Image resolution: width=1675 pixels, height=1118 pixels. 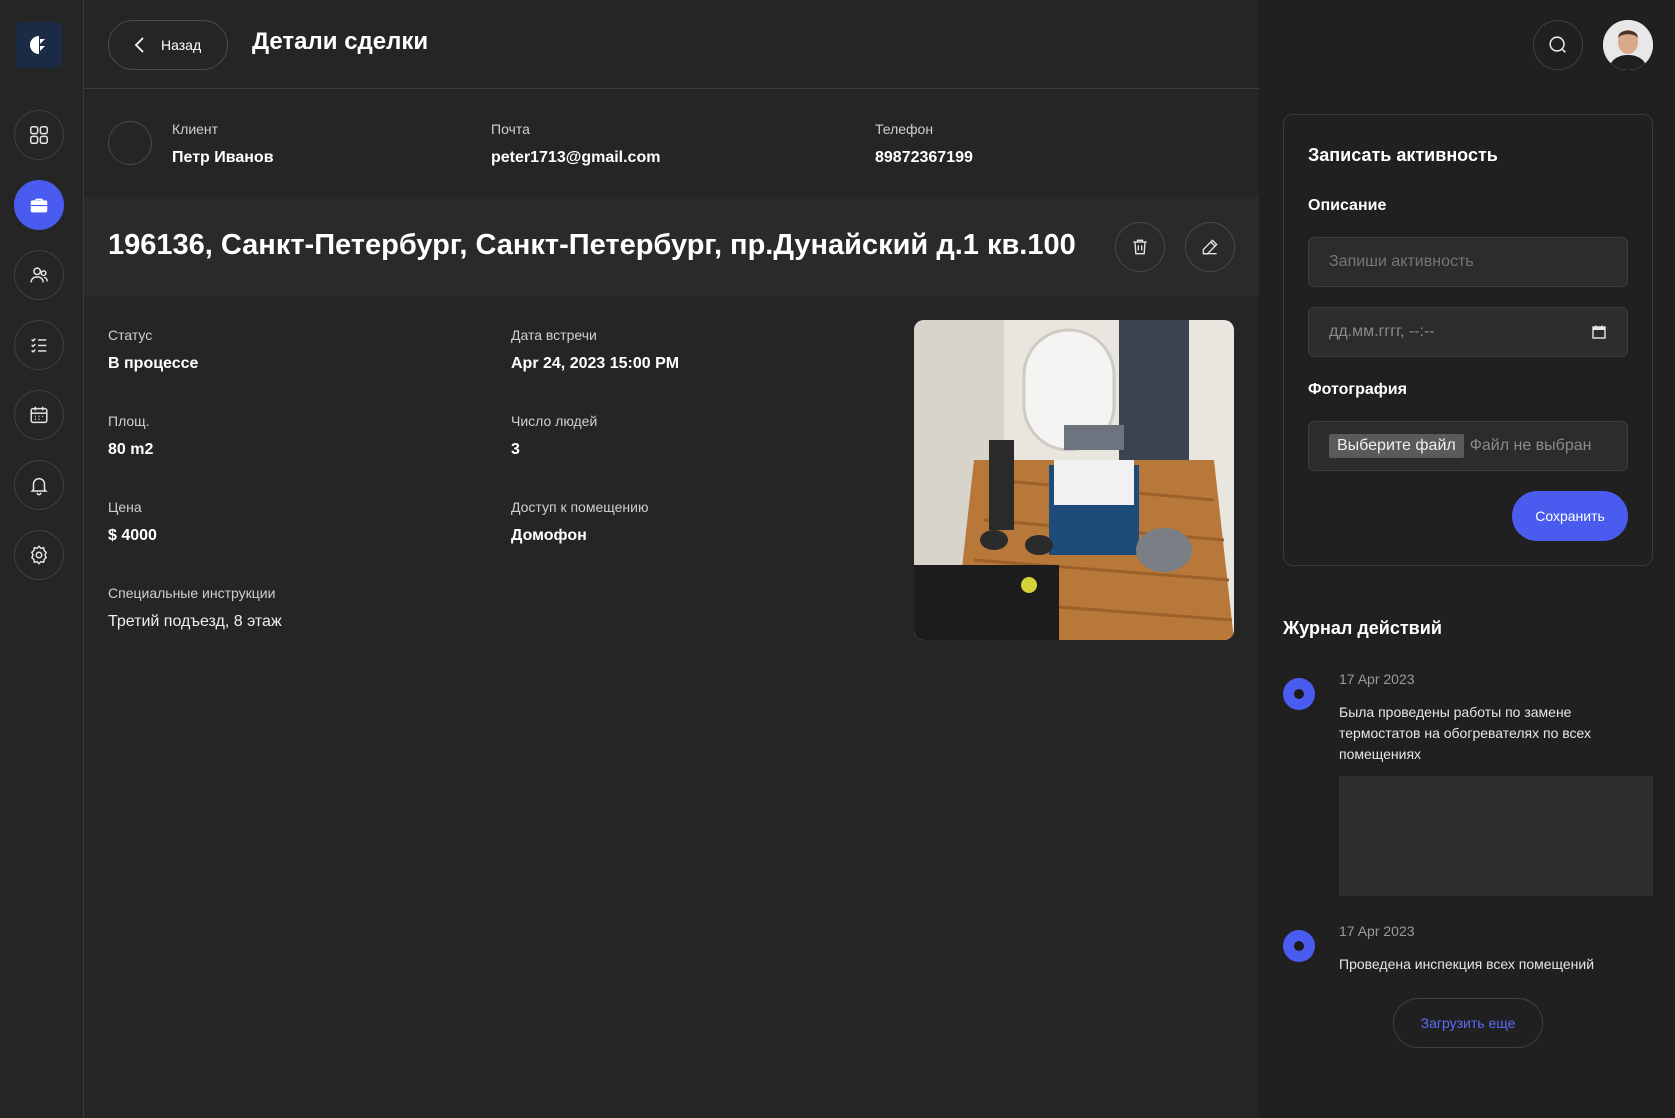 I want to click on log-text: Проведена инспекция всех помещений, so click(x=1467, y=964).